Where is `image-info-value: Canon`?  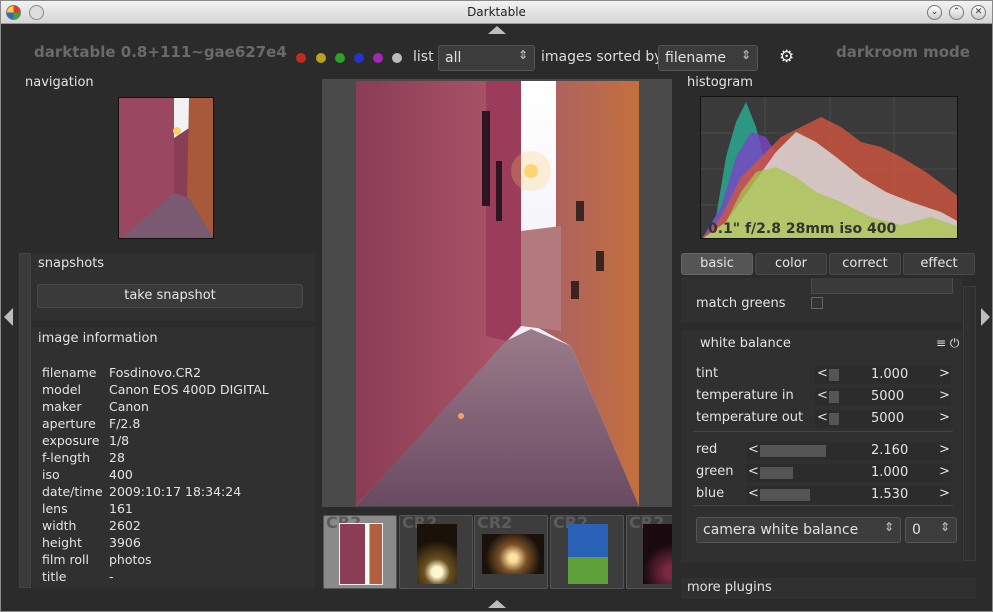 image-info-value: Canon is located at coordinates (129, 406).